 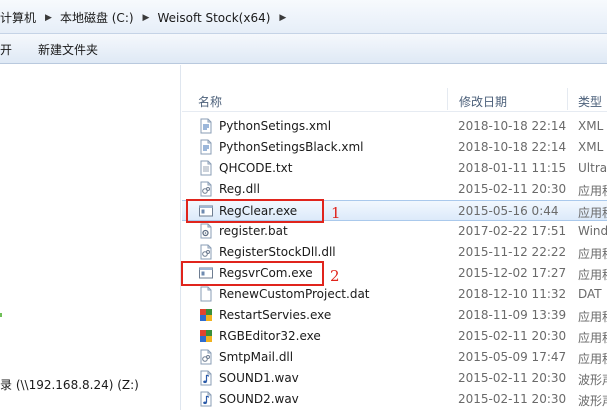 What do you see at coordinates (512, 315) in the screenshot?
I see `file-modified: 2018-11-09 13:39` at bounding box center [512, 315].